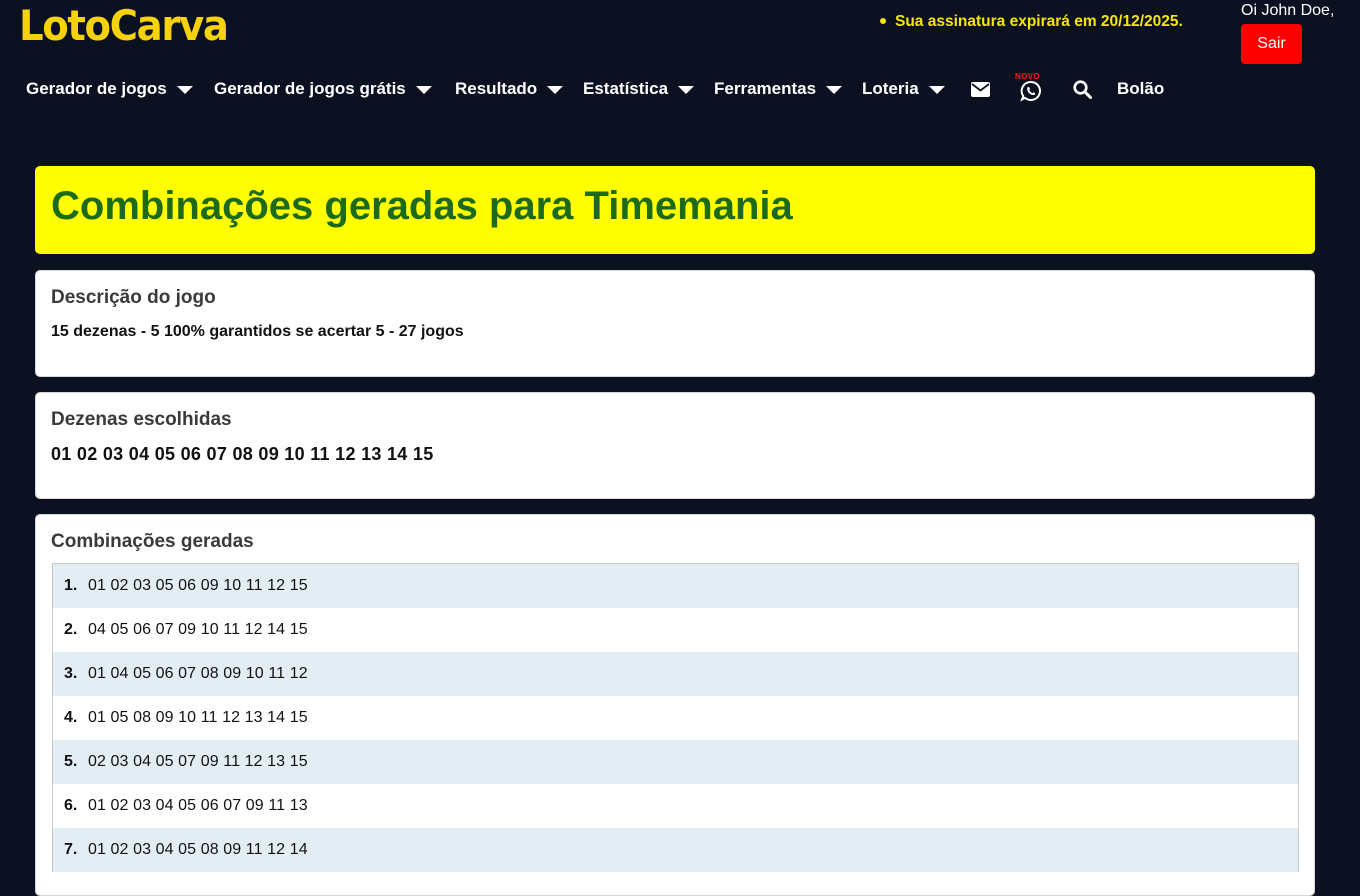 This screenshot has width=1360, height=896. I want to click on logo: LotoCarva, so click(124, 26).